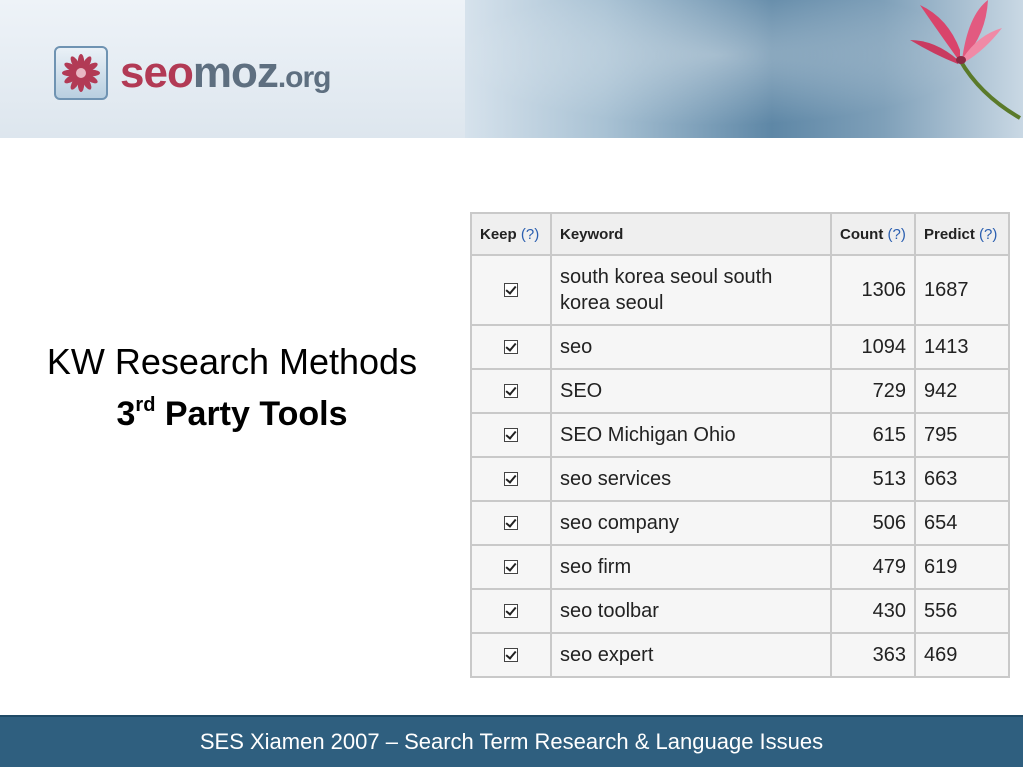 This screenshot has height=767, width=1023. I want to click on table-row: seo toolbar 430 556, so click(740, 611).